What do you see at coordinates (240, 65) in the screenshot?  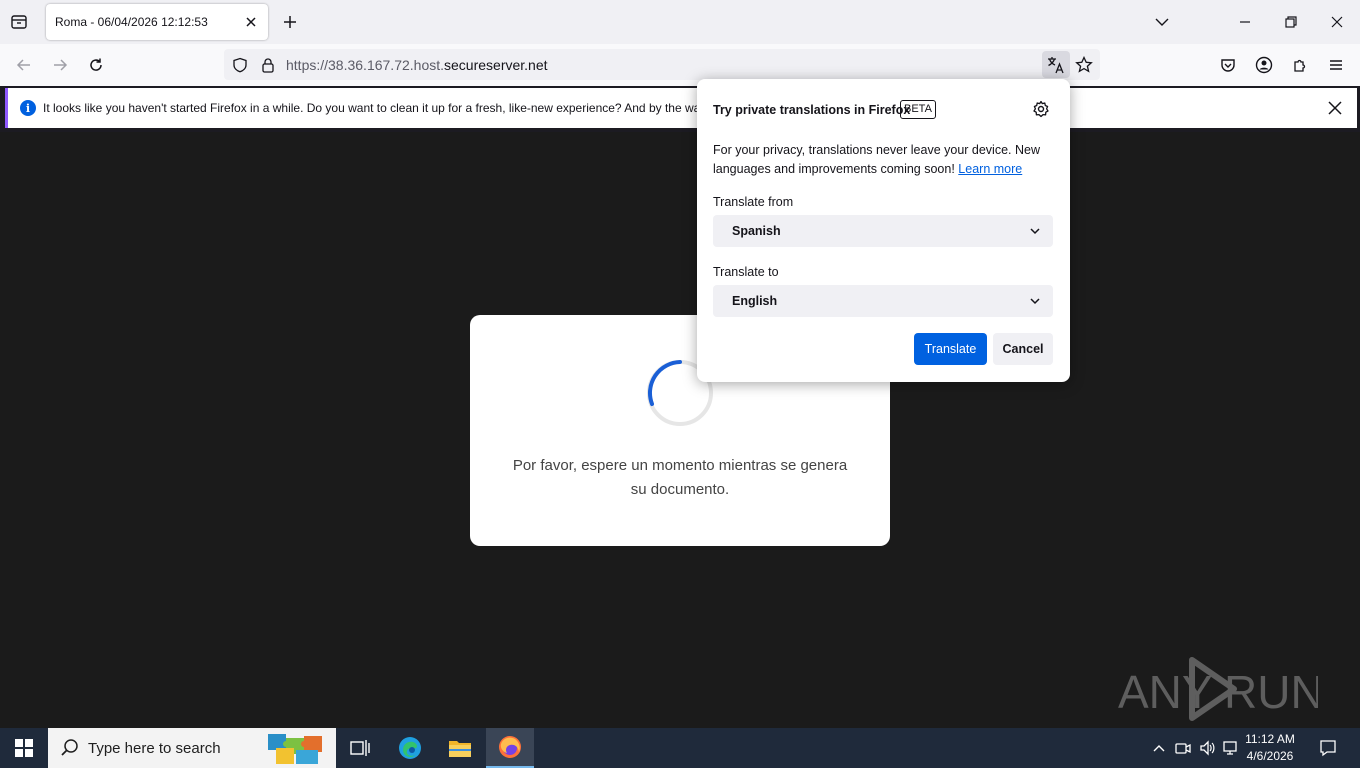 I see `tracking-shield-icon` at bounding box center [240, 65].